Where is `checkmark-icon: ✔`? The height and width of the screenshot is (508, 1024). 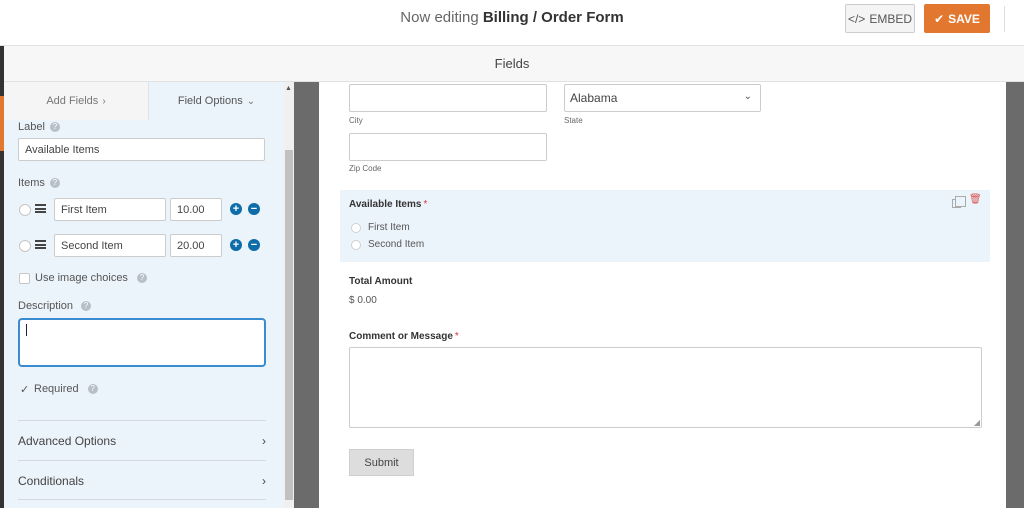 checkmark-icon: ✔ is located at coordinates (939, 18).